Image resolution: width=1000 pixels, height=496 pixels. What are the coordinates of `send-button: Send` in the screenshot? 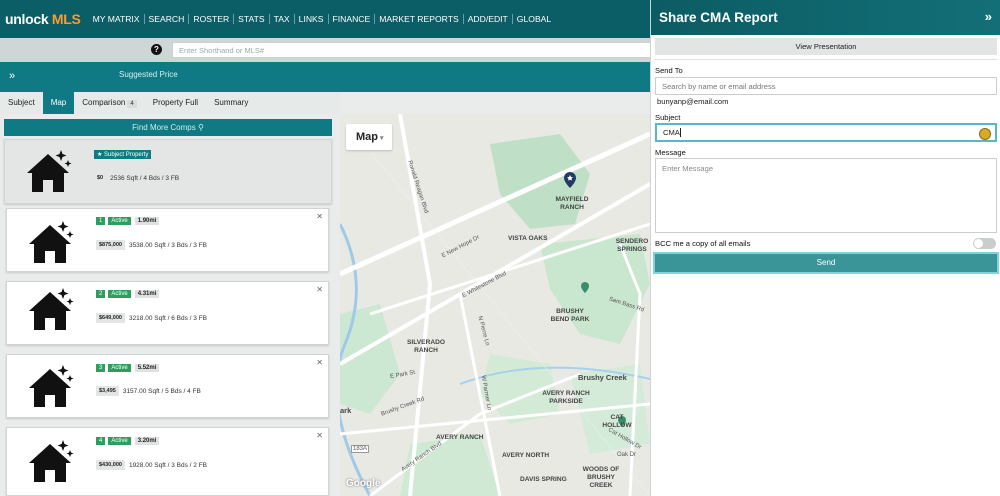 It's located at (826, 263).